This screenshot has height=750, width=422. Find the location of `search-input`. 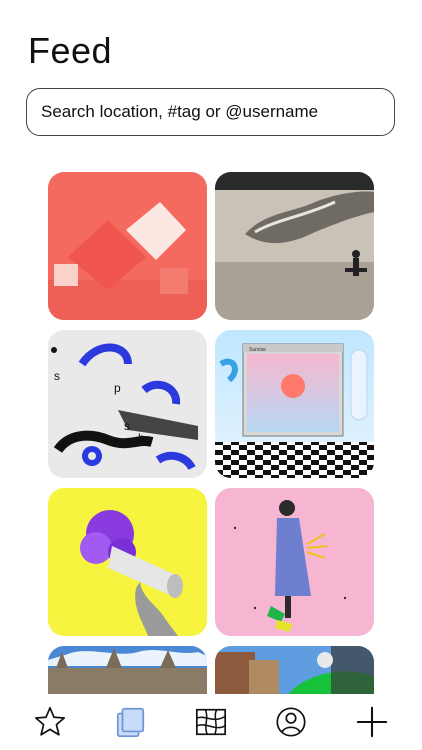

search-input is located at coordinates (210, 112).